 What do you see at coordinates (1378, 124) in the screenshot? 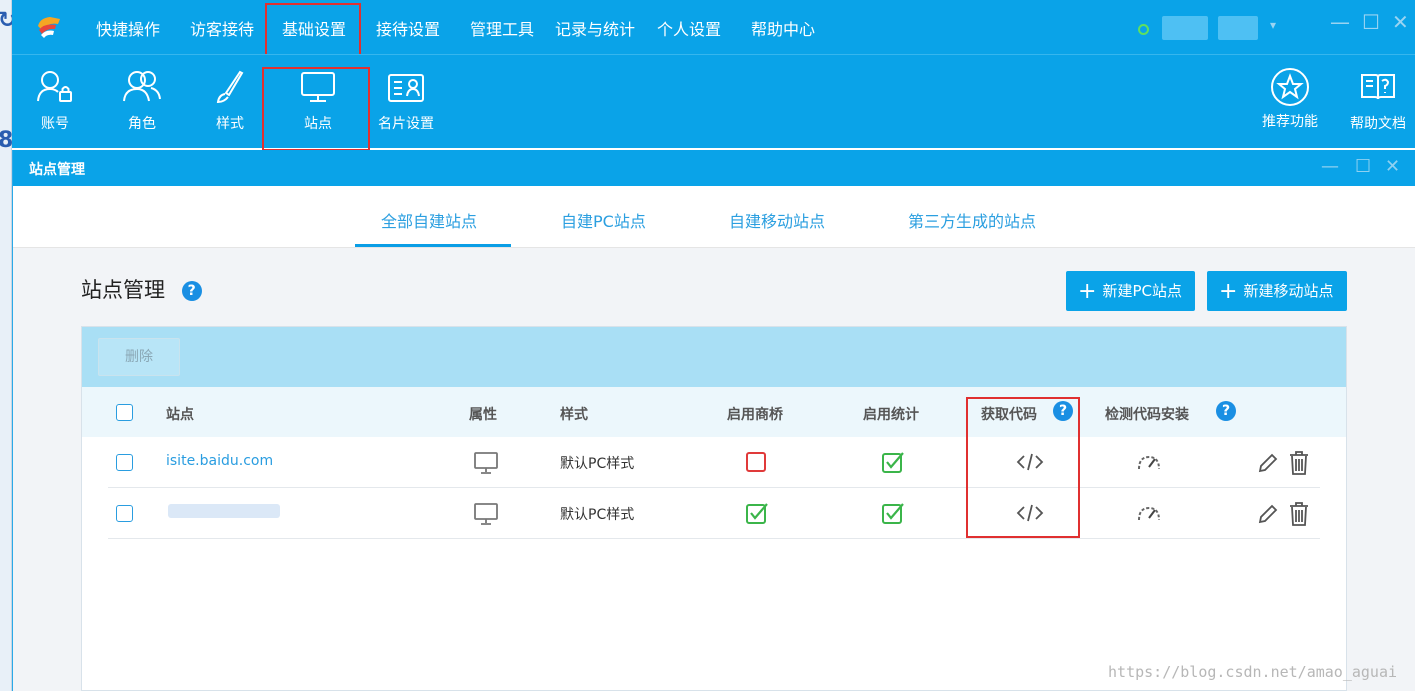
I see `toolbar-label: 帮助文档` at bounding box center [1378, 124].